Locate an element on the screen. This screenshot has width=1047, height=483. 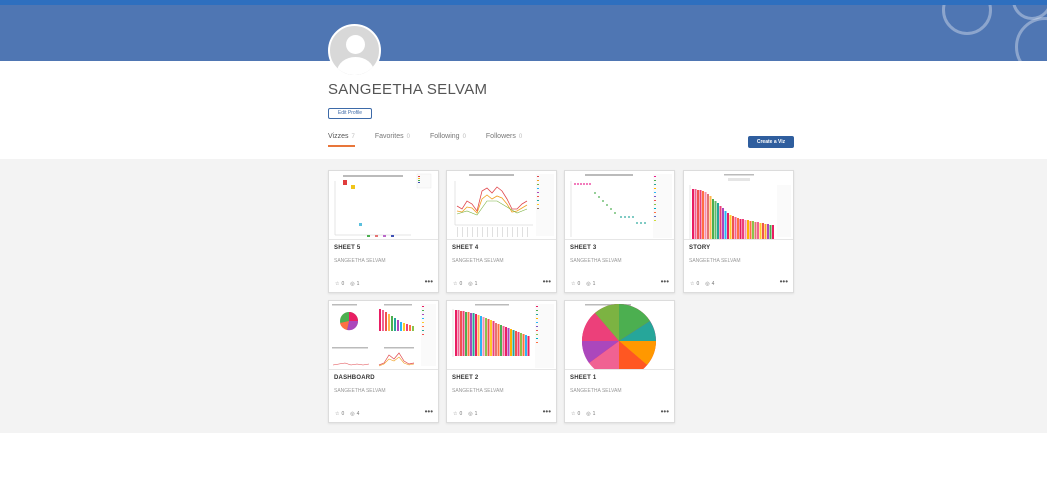
viz-card: SHEET 1 SANGEETHA SELVAM ☆ 0 ◎ 1 ••• is located at coordinates (619, 361).